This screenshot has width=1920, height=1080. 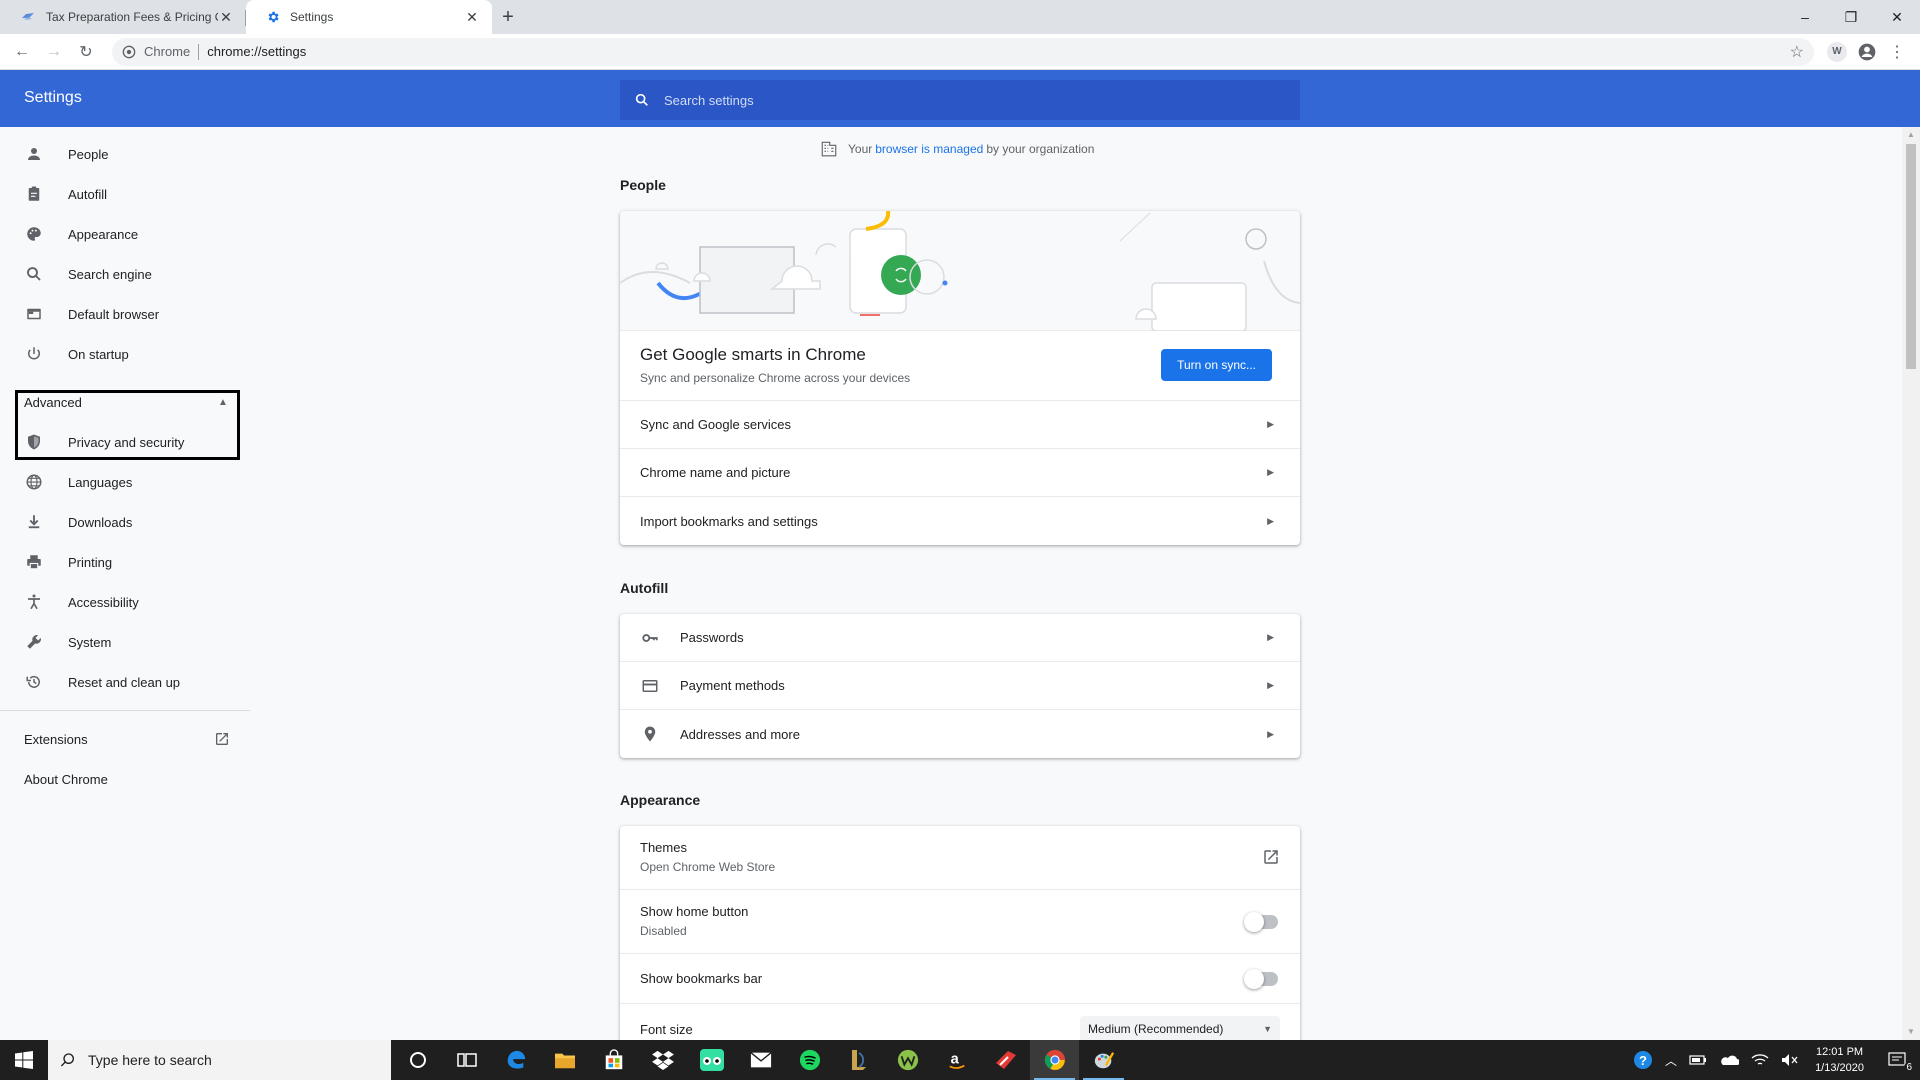 I want to click on sidebar-link-extensions: Extensions, so click(x=56, y=739).